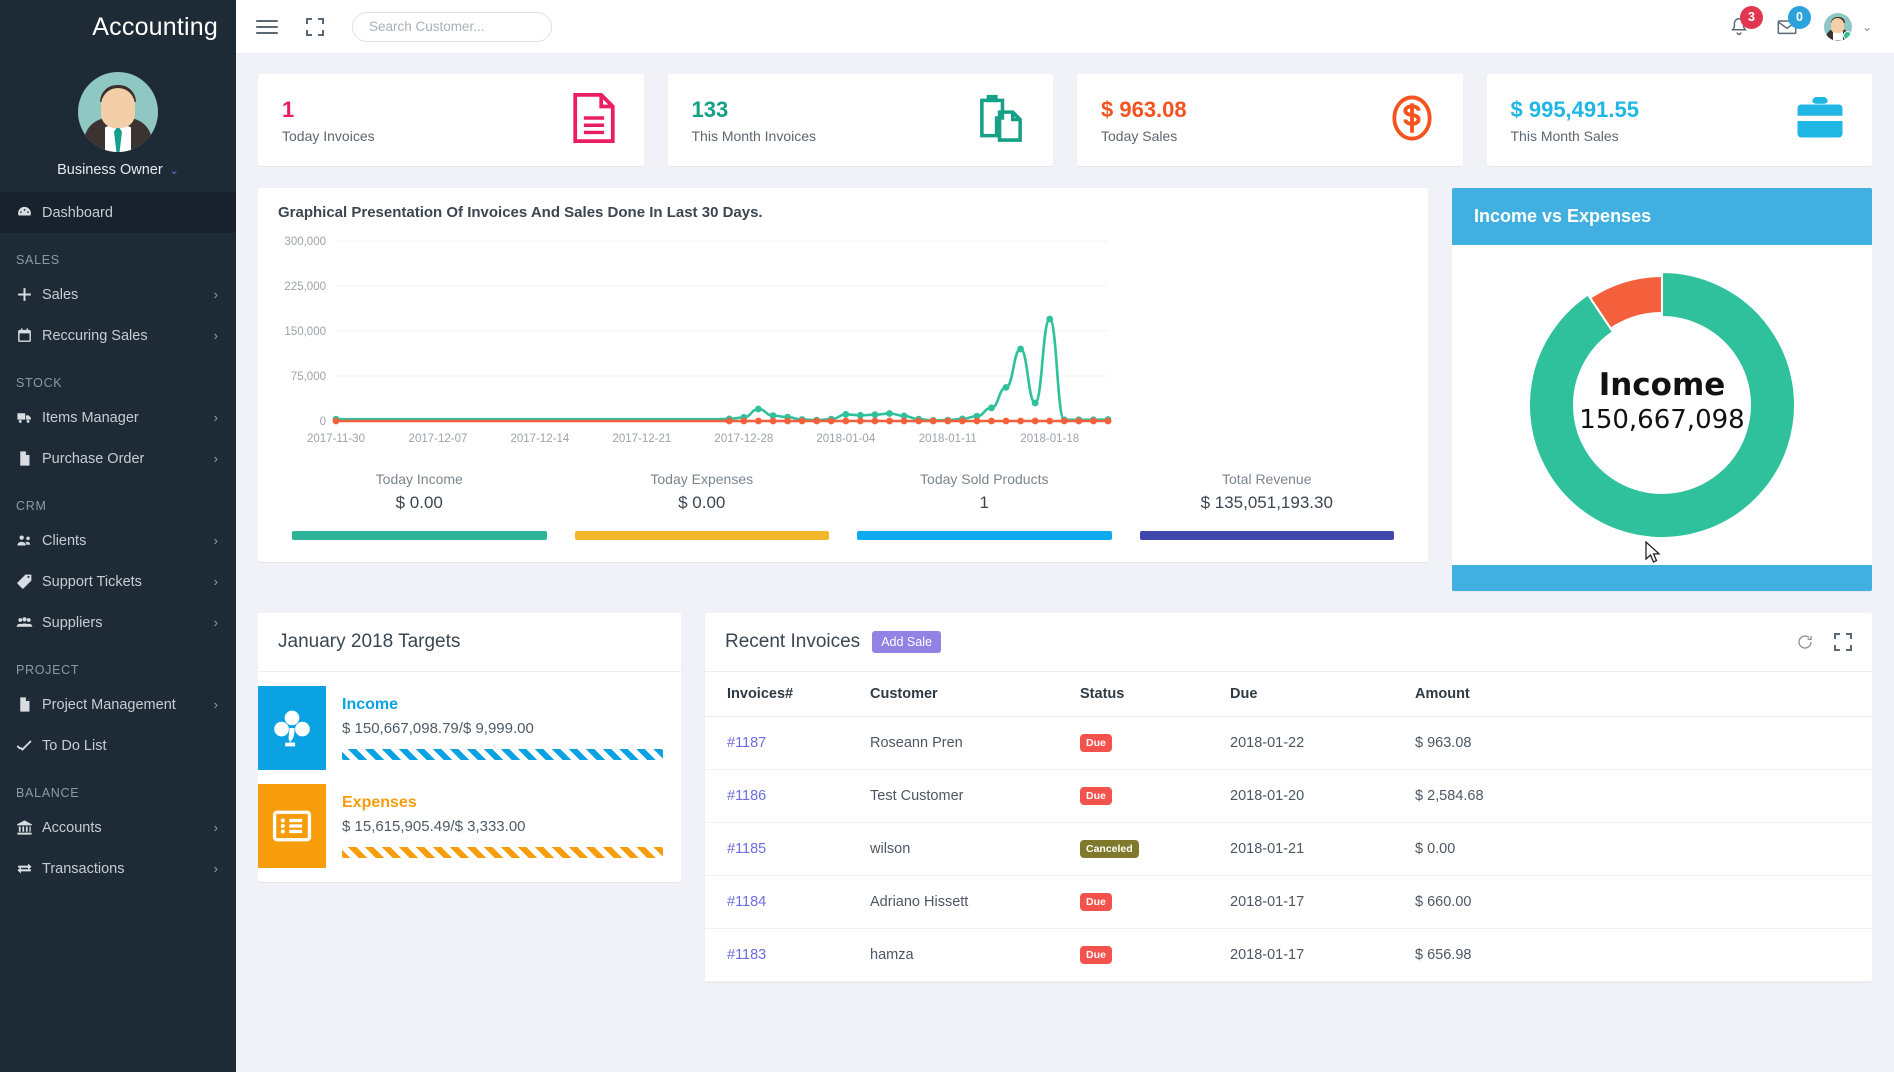  I want to click on messages-button: 0, so click(1793, 21).